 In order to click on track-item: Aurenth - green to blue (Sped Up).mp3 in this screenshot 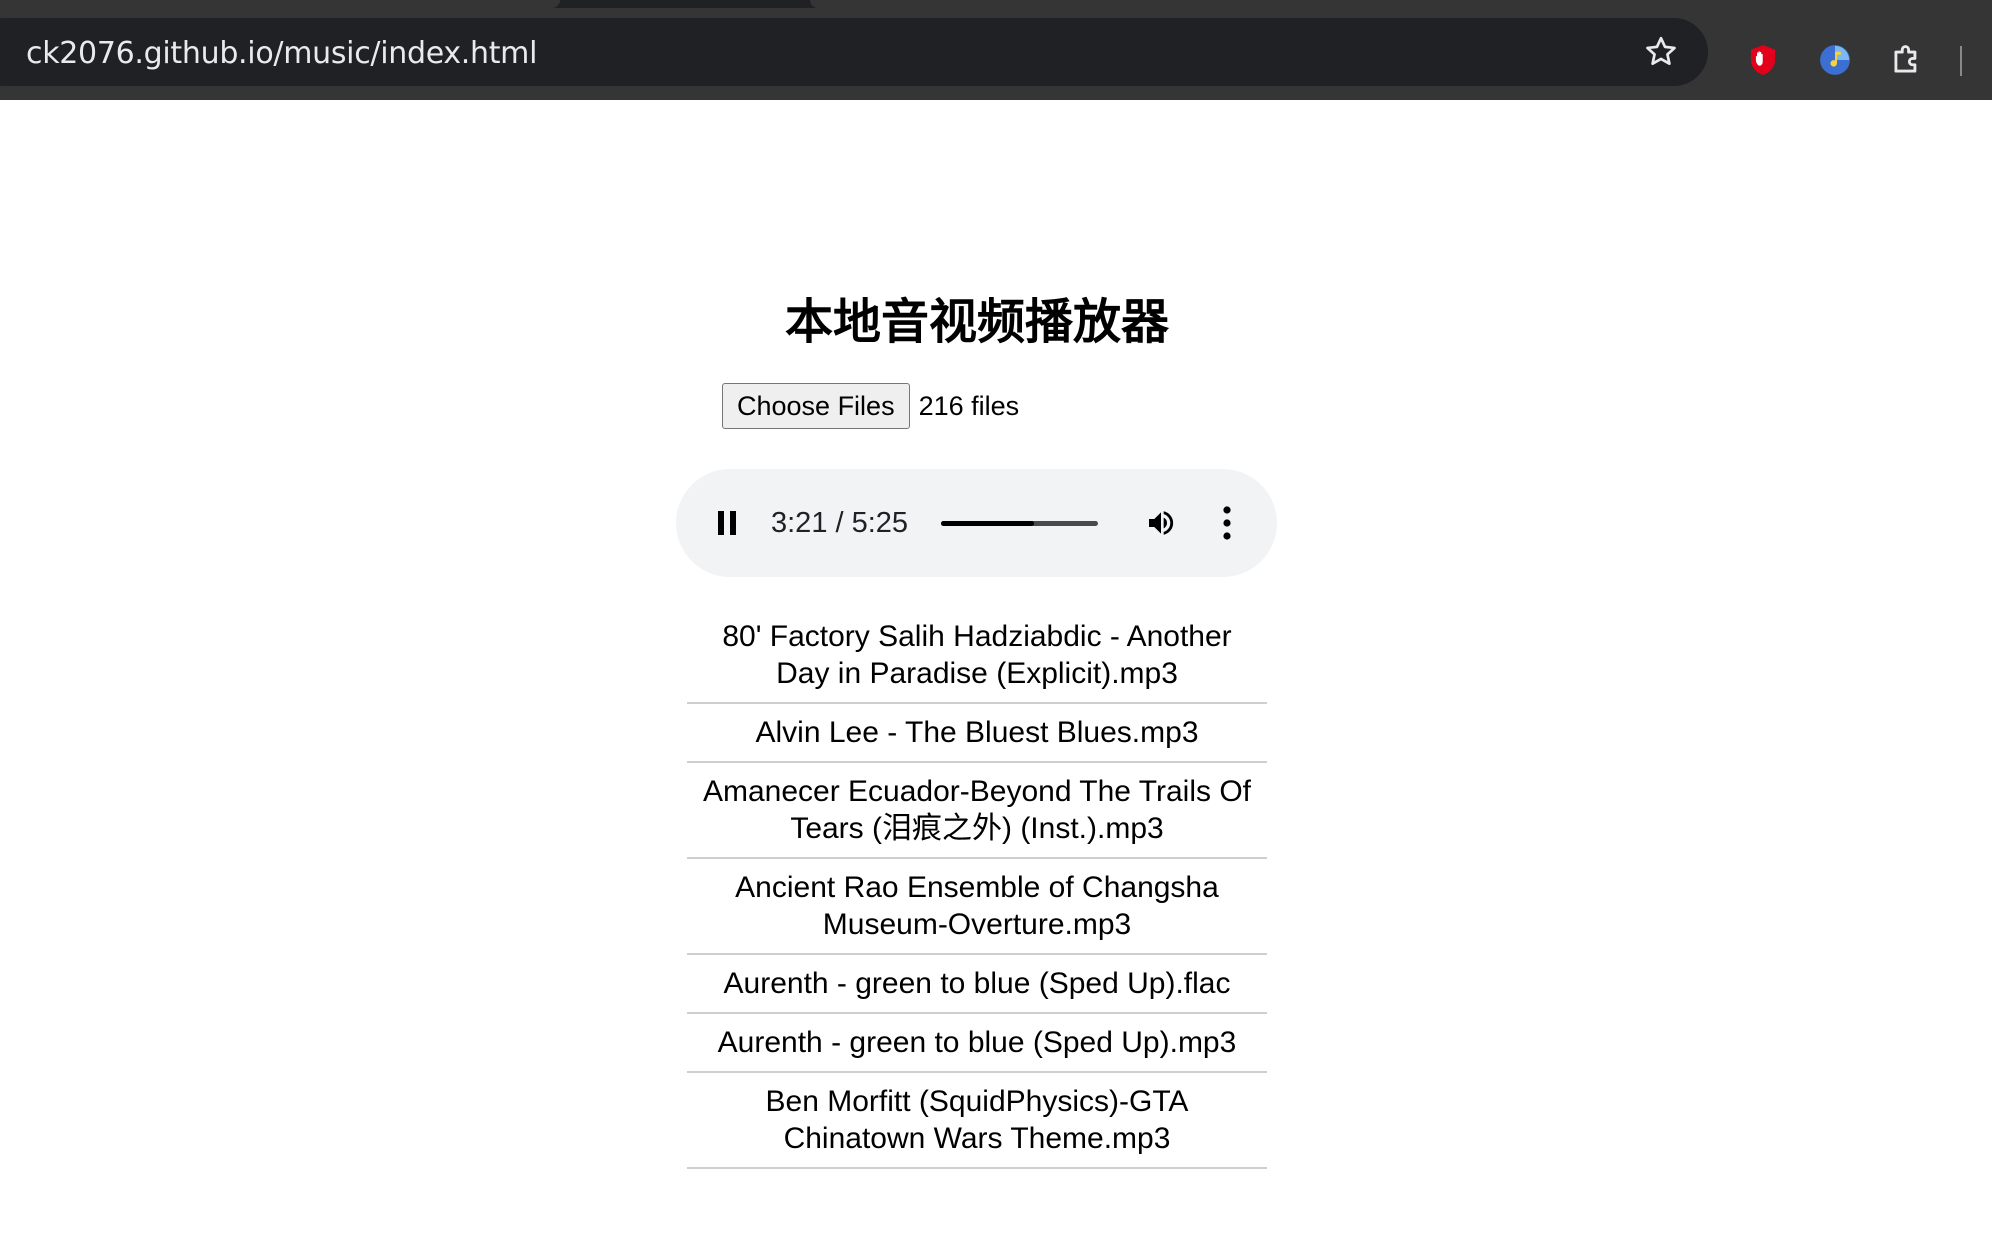, I will do `click(977, 1043)`.